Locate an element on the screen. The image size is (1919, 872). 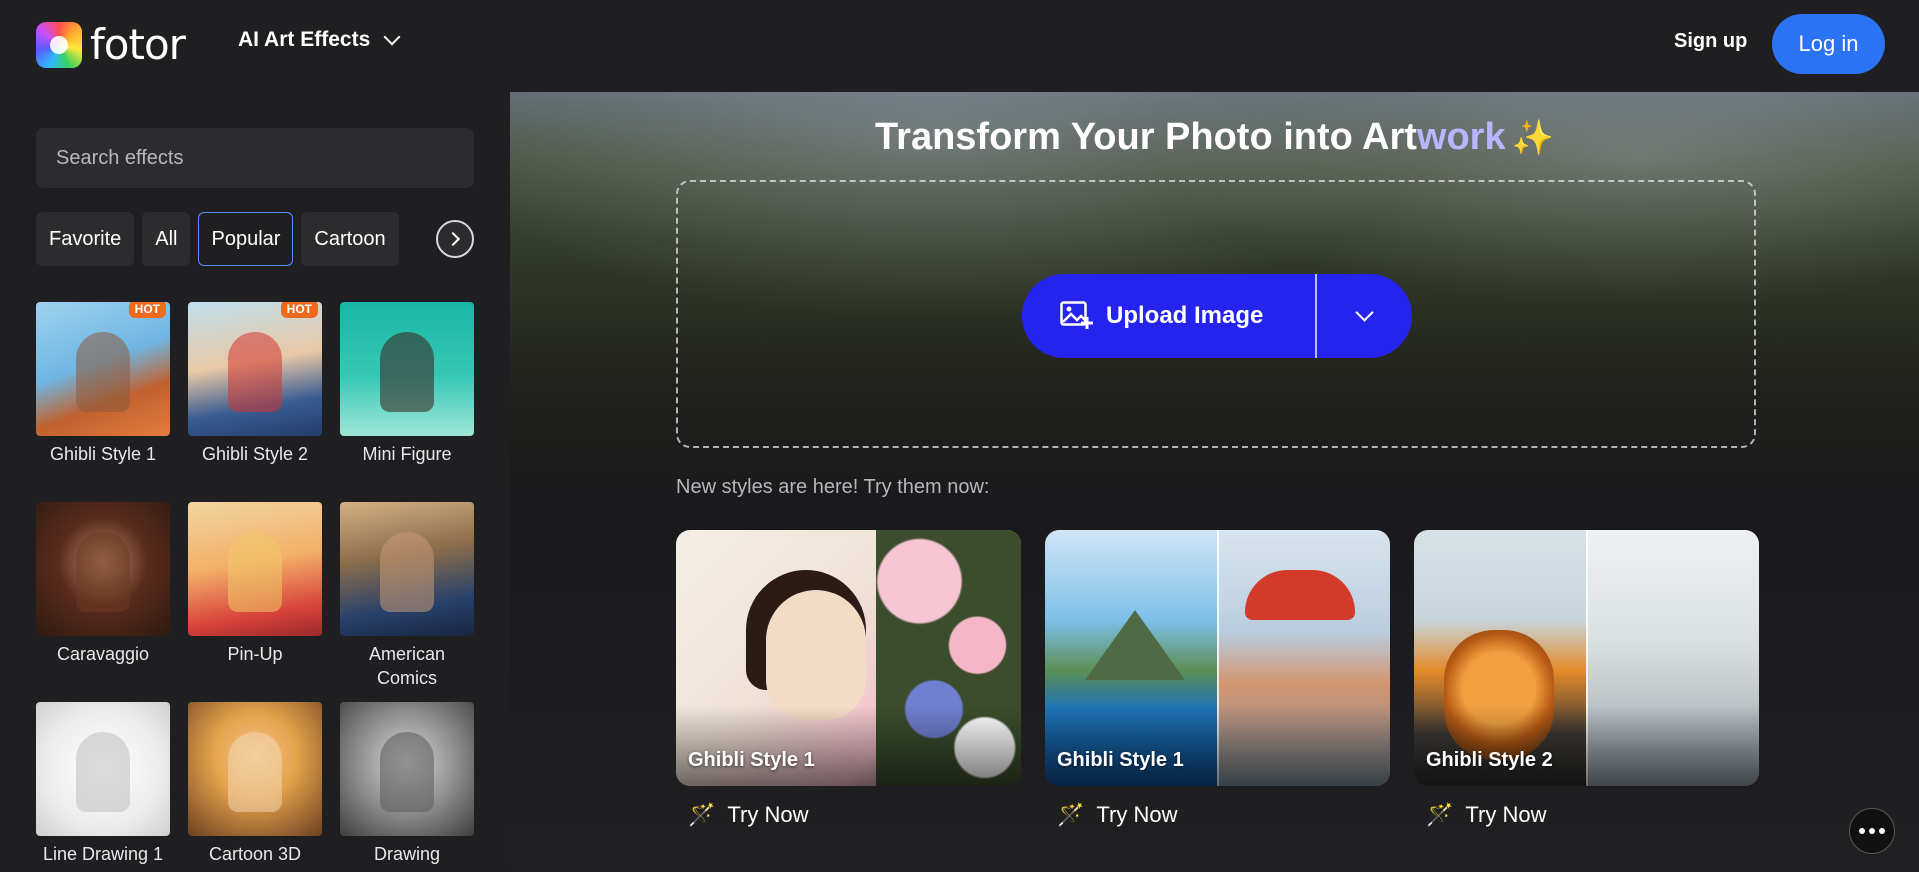
logo-icon is located at coordinates (59, 44).